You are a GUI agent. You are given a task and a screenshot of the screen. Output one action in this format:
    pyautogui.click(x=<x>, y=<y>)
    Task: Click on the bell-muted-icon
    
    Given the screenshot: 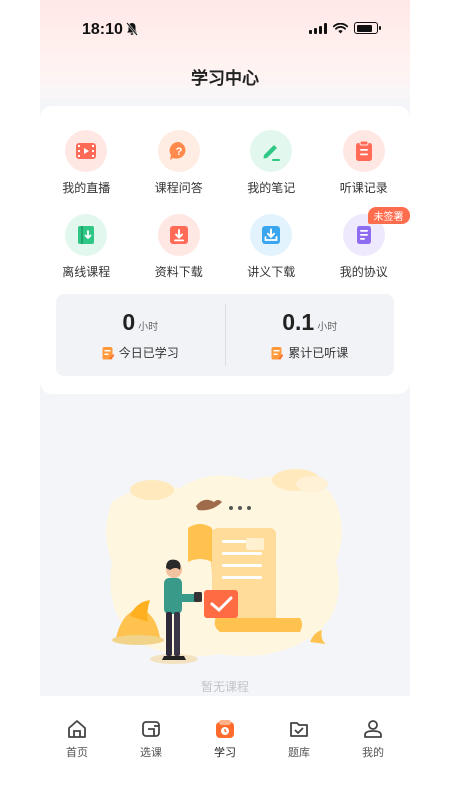 What is the action you would take?
    pyautogui.click(x=132, y=29)
    